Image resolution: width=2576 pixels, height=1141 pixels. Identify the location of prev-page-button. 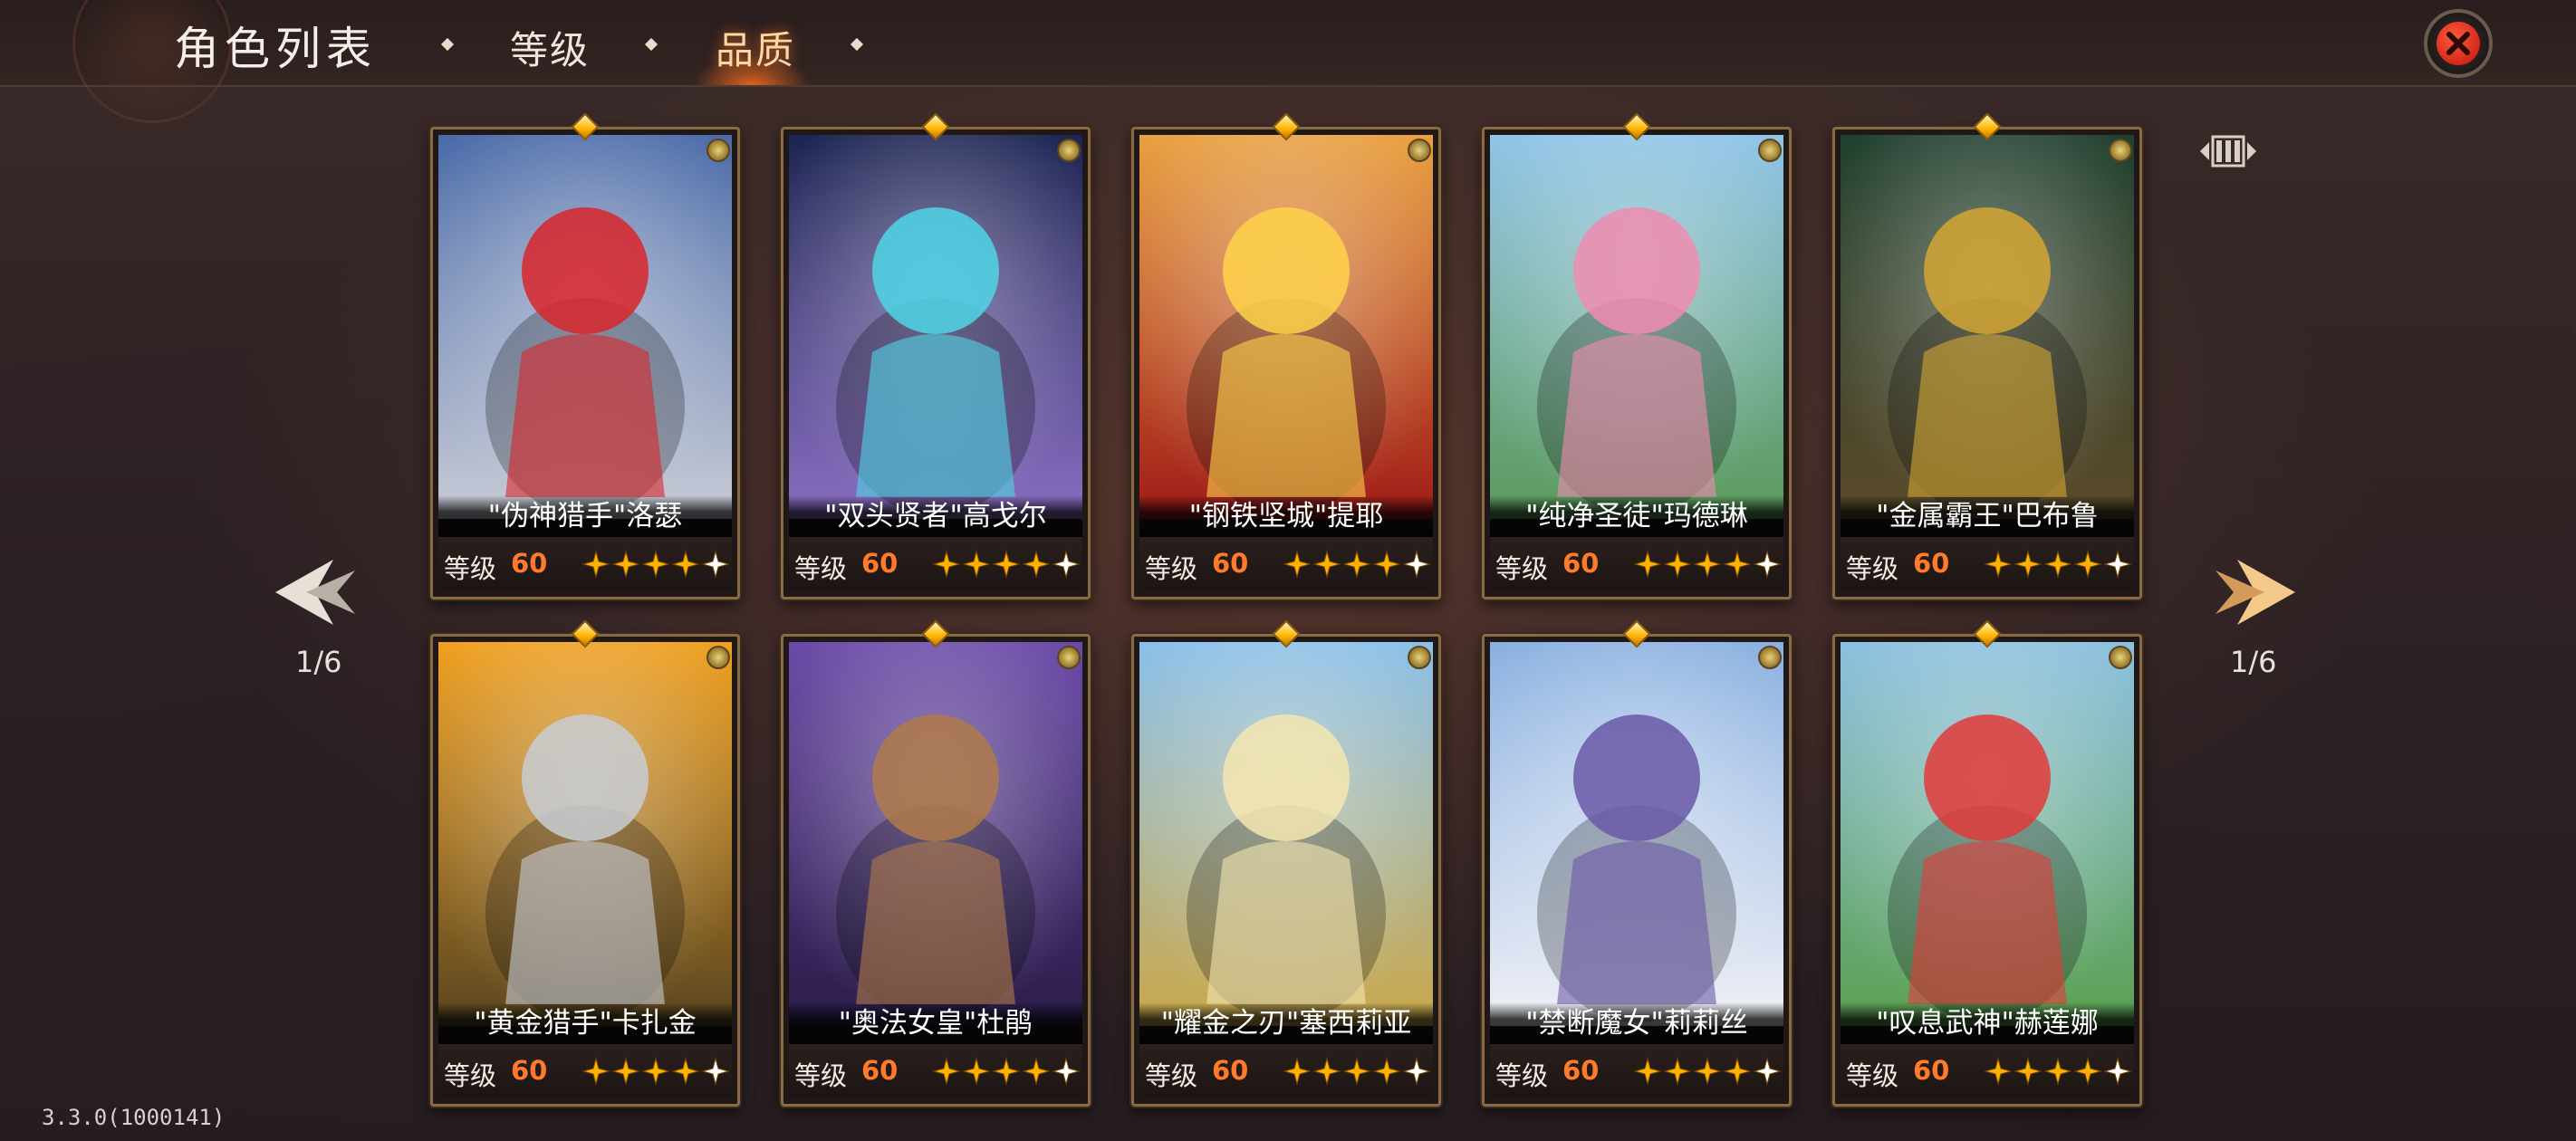
(315, 593).